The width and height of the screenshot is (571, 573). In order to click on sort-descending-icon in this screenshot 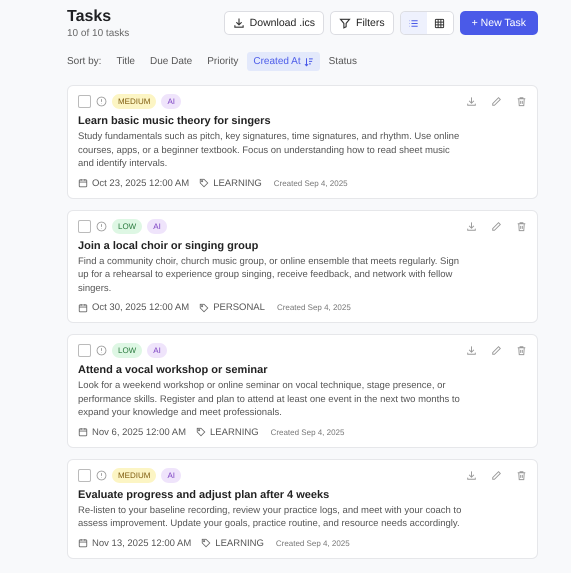, I will do `click(309, 61)`.